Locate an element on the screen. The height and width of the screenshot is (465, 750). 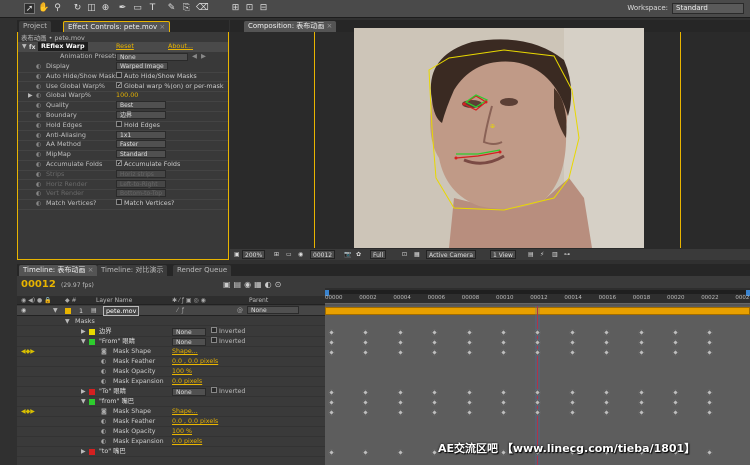
magnification-select: 200% is located at coordinates (254, 254).